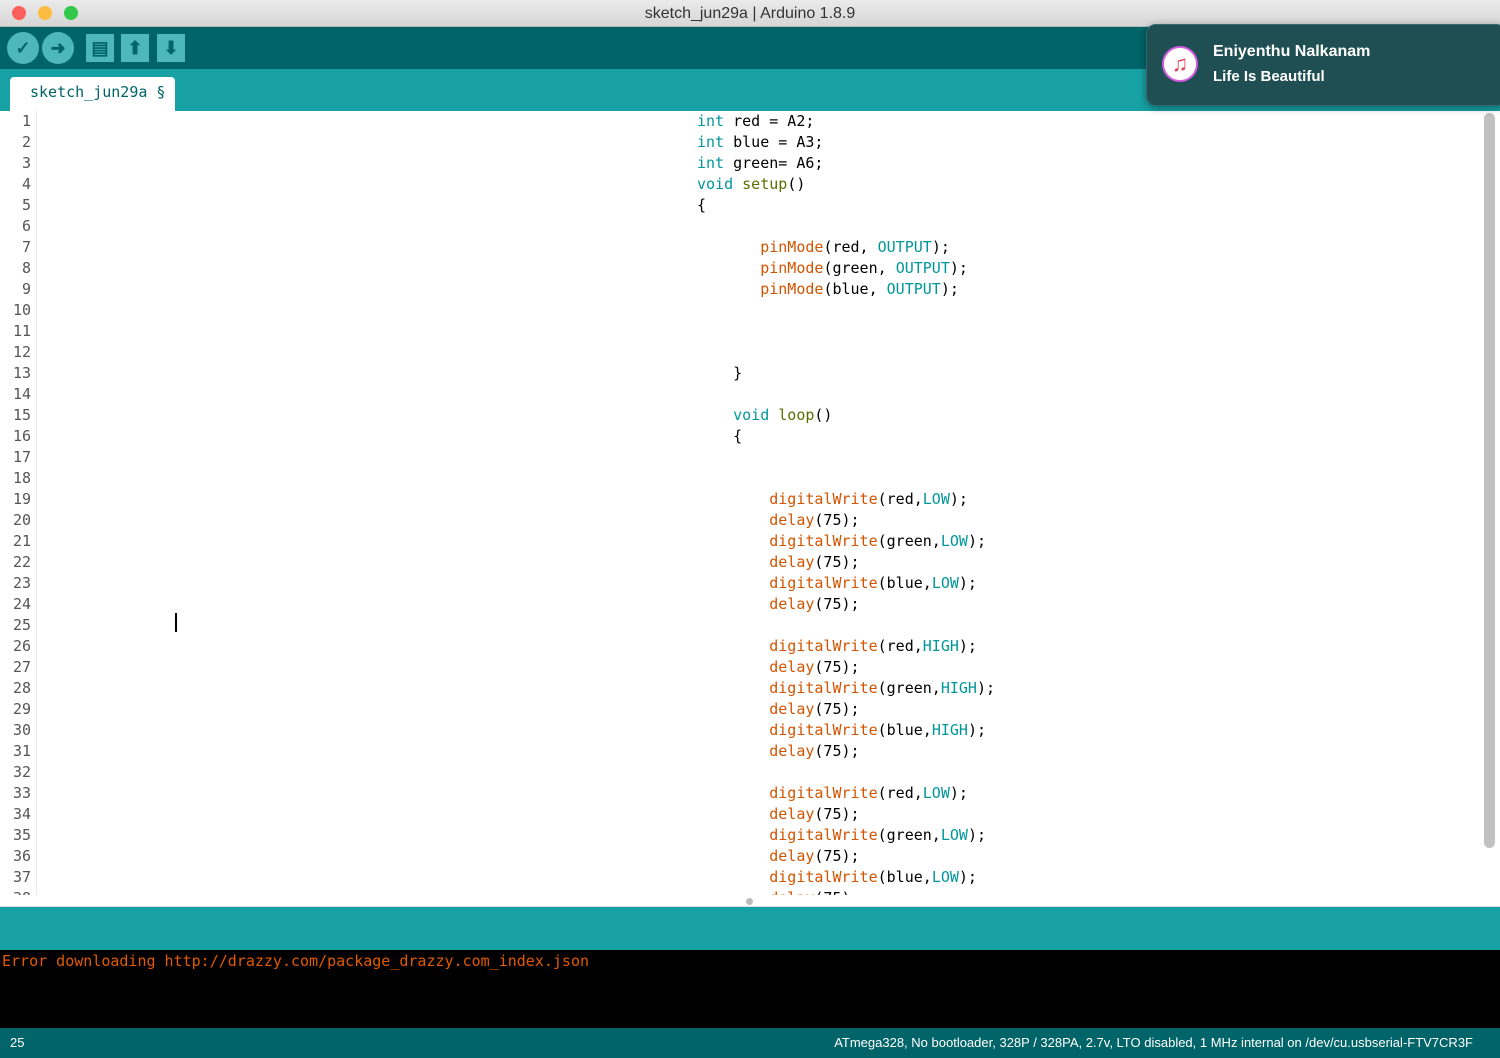 The image size is (1500, 1058). I want to click on code-line: pinMode(blue, OUTPUT);, so click(828, 289).